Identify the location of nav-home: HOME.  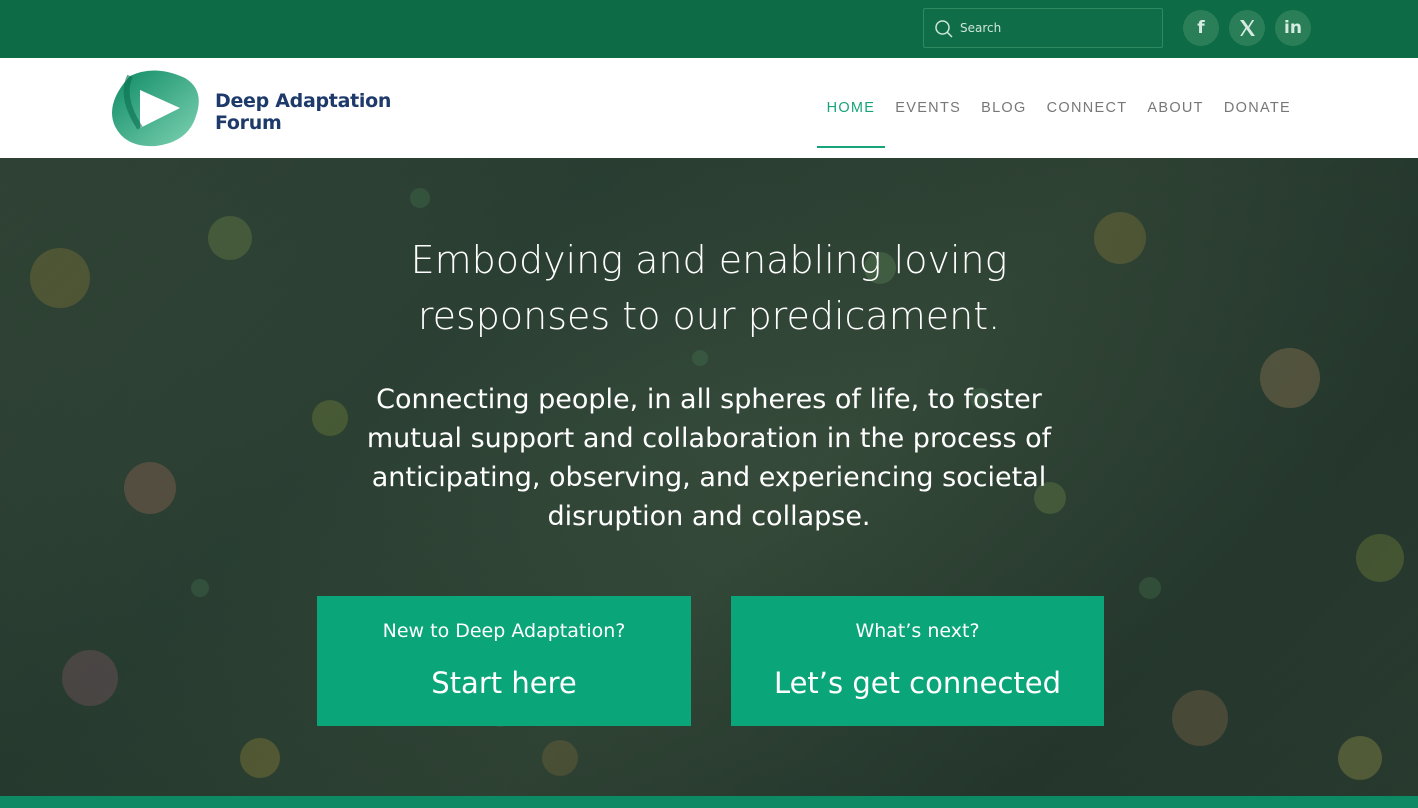
(851, 108).